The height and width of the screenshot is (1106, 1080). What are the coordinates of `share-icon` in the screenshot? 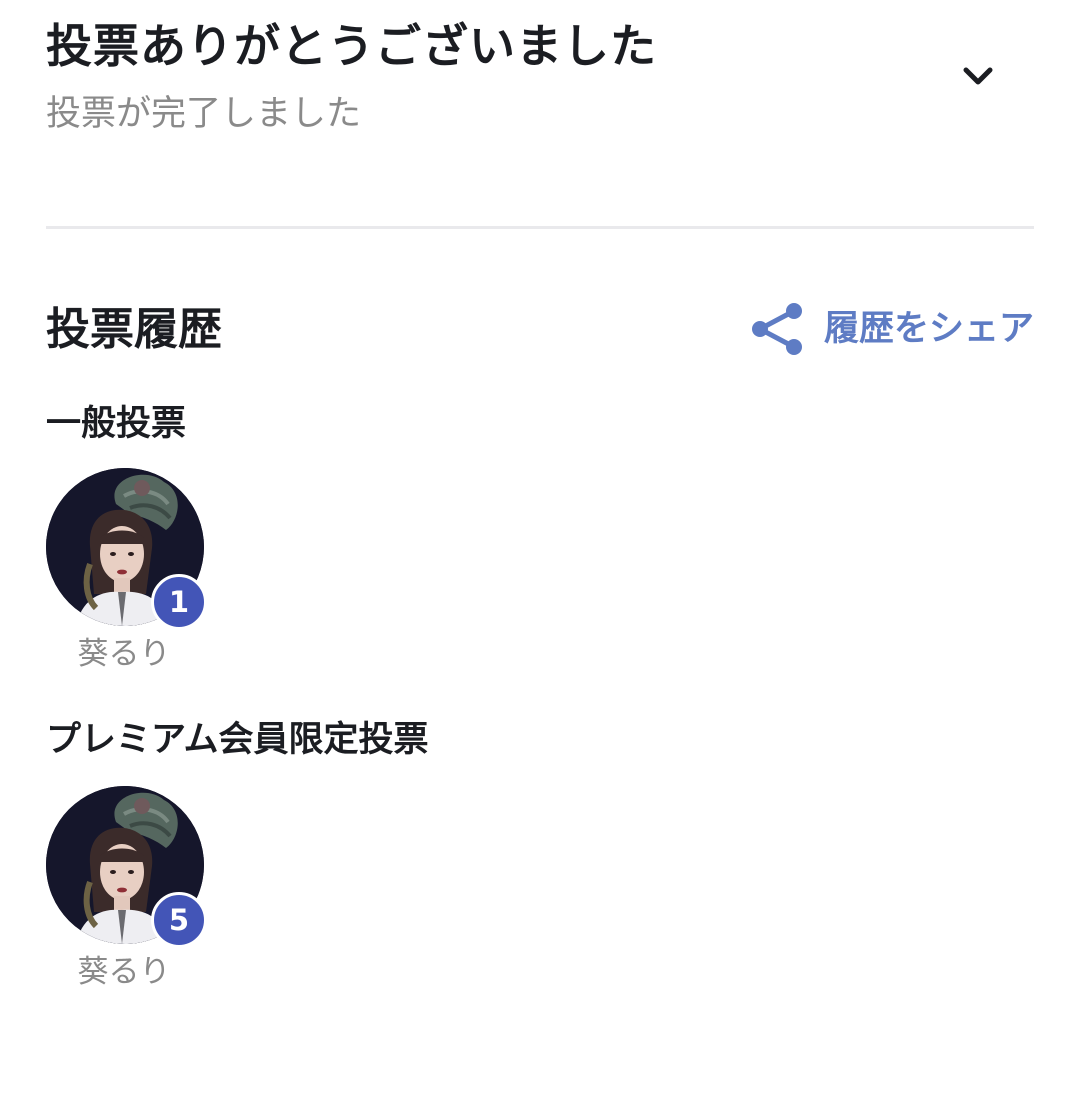 It's located at (776, 329).